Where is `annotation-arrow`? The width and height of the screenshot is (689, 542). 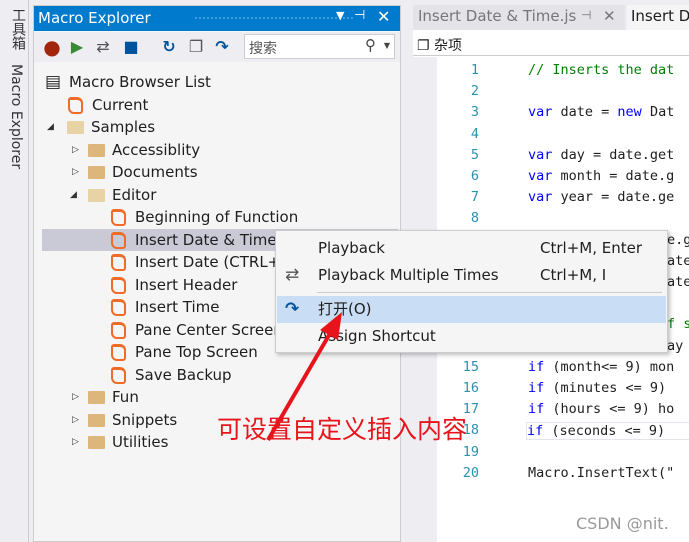
annotation-arrow is located at coordinates (304, 377).